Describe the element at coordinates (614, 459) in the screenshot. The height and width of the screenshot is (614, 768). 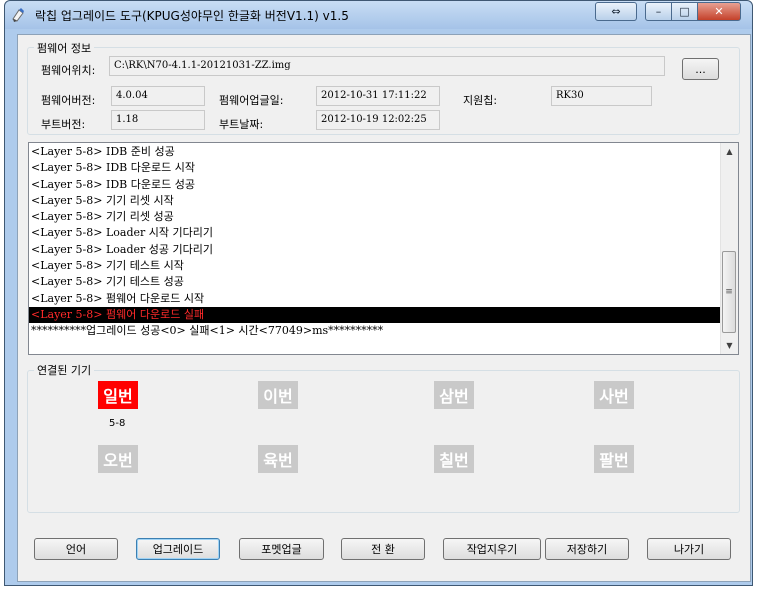
I see `device-slot-8: 팔번` at that location.